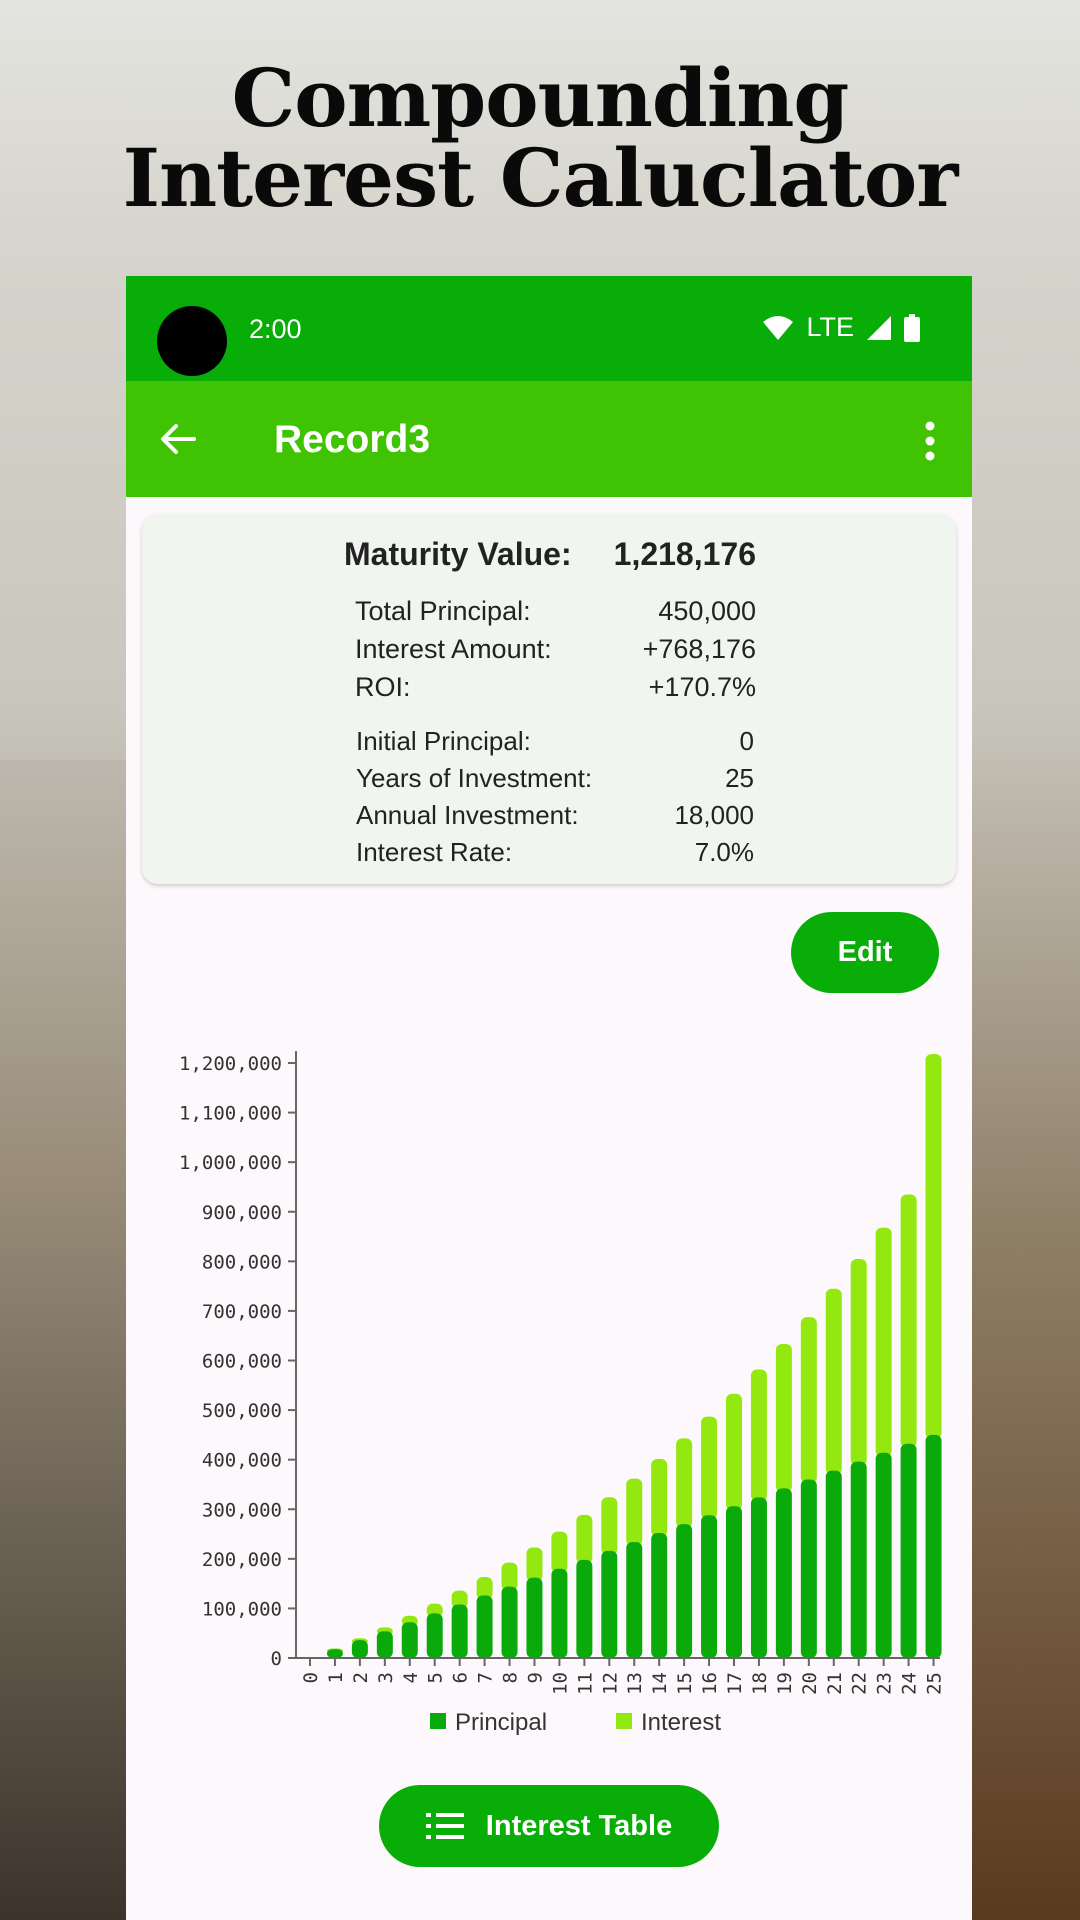 This screenshot has width=1080, height=1920. What do you see at coordinates (242, 1560) in the screenshot?
I see `y-tick-label: 200,000` at bounding box center [242, 1560].